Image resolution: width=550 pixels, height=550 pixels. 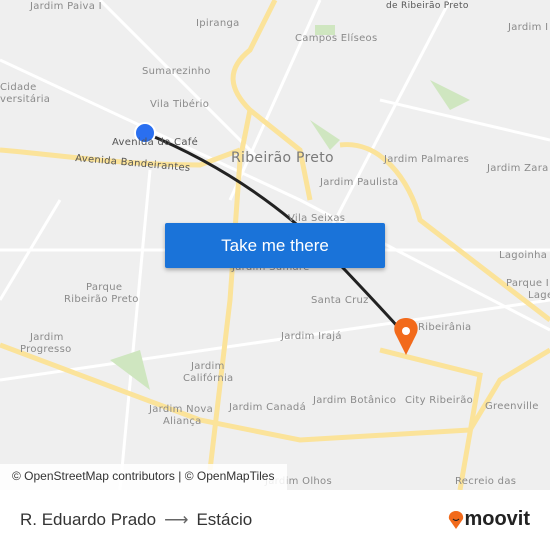 What do you see at coordinates (311, 336) in the screenshot?
I see `map-label: Jardim Irajá` at bounding box center [311, 336].